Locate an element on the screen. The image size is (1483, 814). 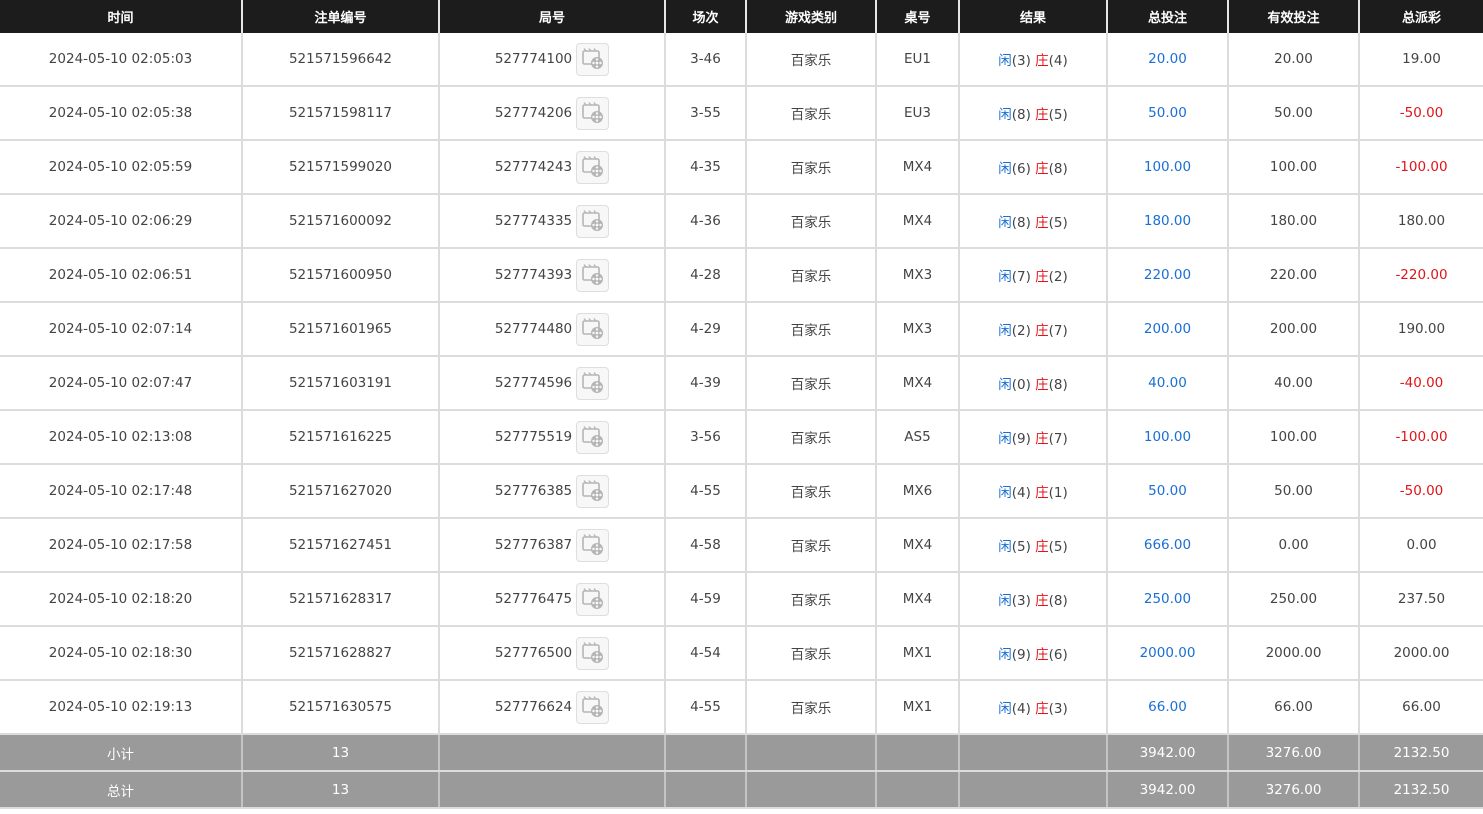
cell-shoe: 4-58 is located at coordinates (706, 545).